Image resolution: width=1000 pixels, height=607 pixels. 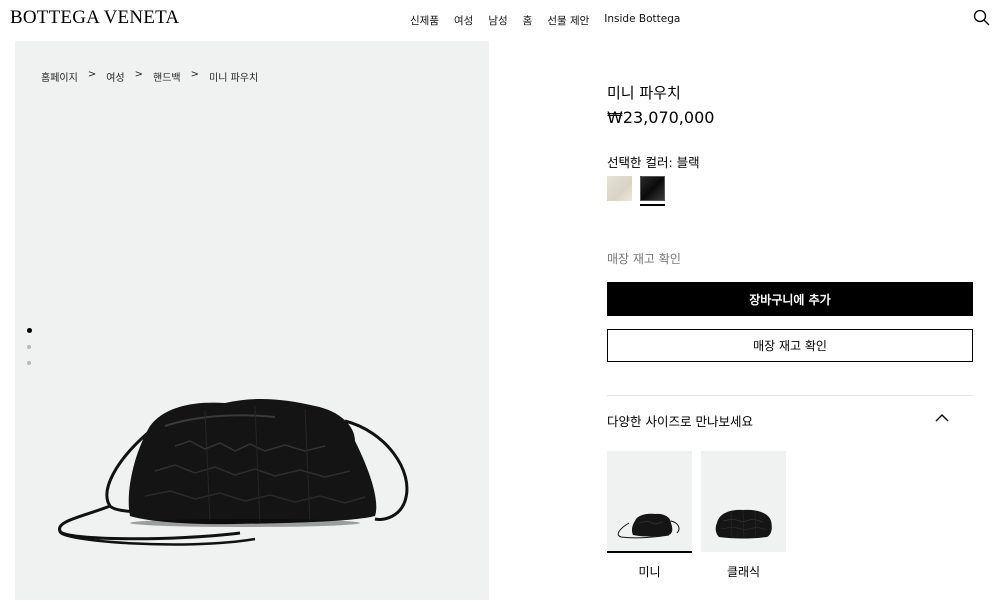 I want to click on classic-pouch-thumbnail, so click(x=743, y=524).